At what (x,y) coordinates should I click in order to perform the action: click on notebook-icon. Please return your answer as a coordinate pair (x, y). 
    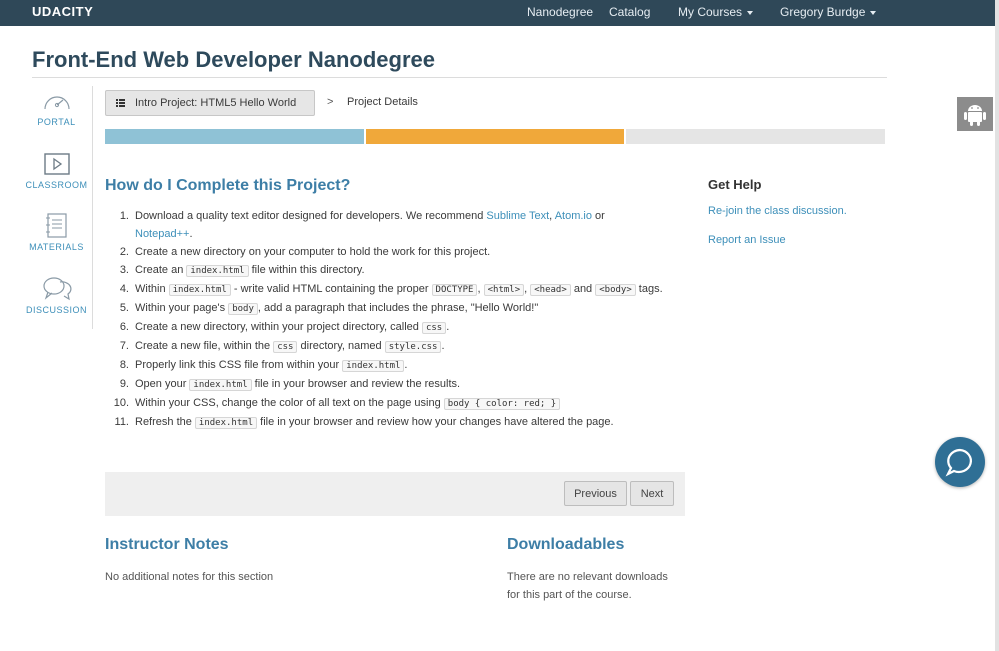
    Looking at the image, I should click on (56, 225).